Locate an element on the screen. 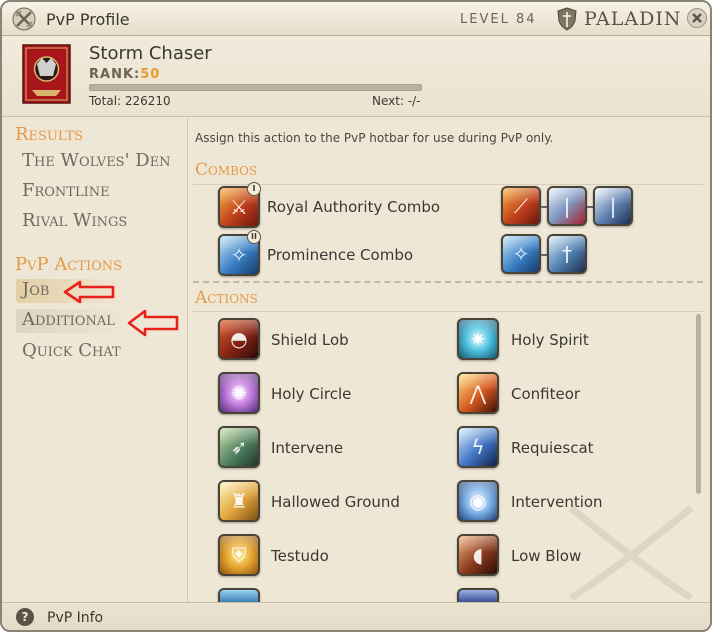 This screenshot has height=632, width=712. title-bar: PvP Profile LEVEL 84 PALADIN is located at coordinates (356, 19).